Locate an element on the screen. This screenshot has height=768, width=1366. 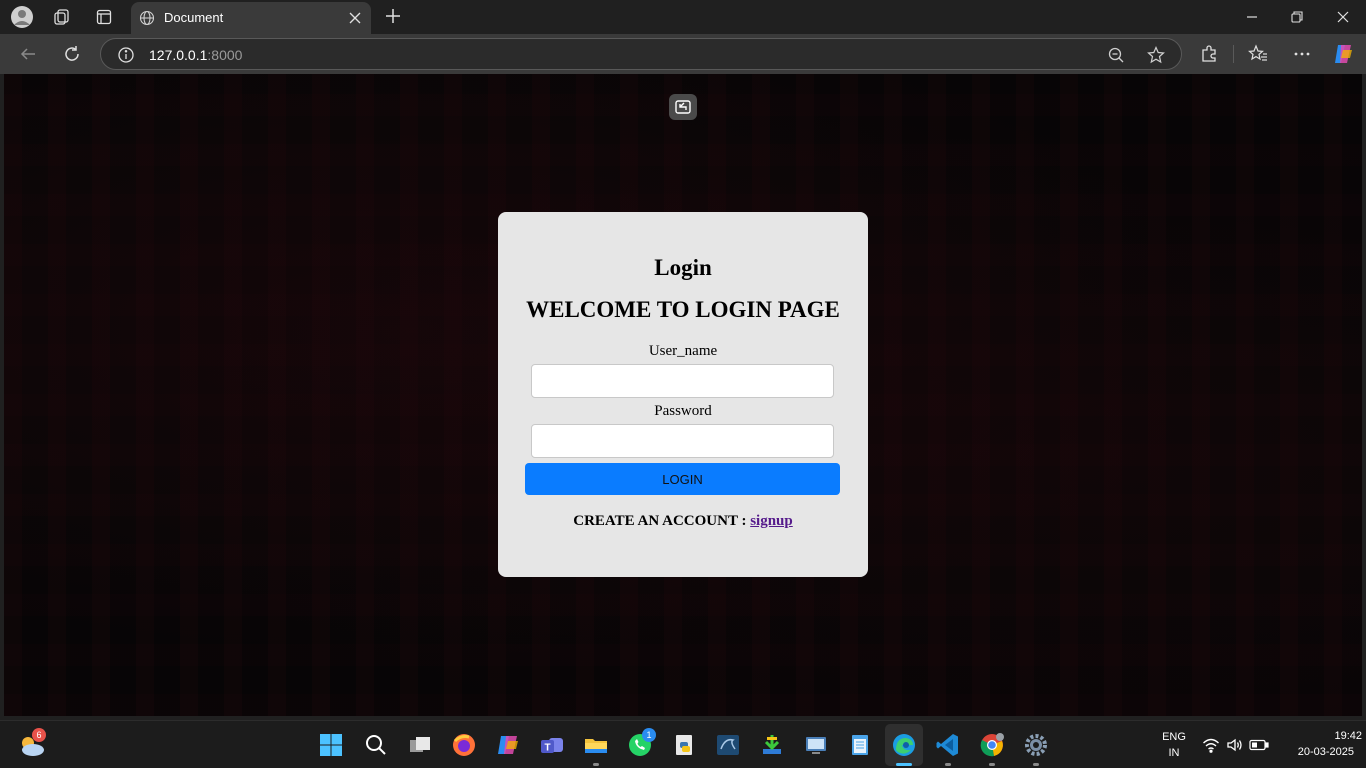
minimize-button is located at coordinates (1252, 17).